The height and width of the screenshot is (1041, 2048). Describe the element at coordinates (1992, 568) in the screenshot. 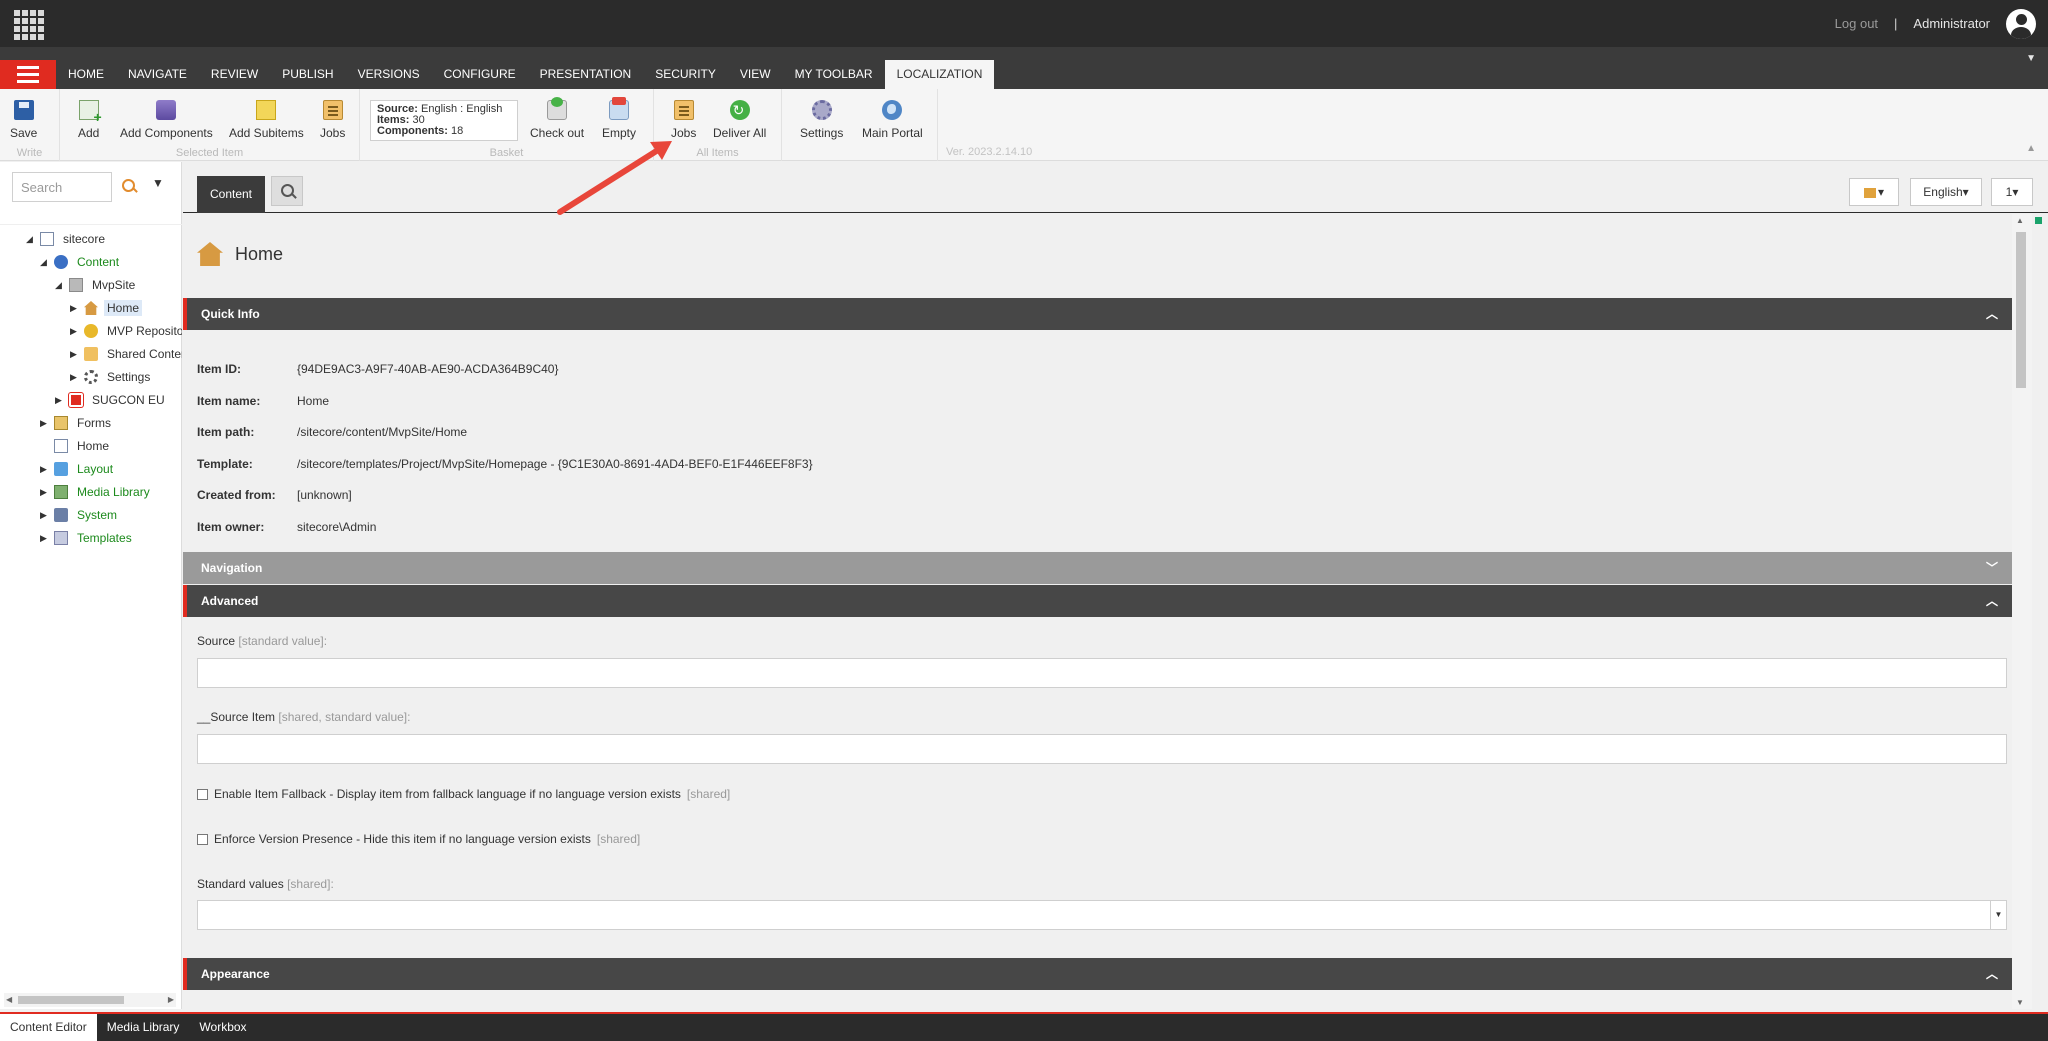

I see `chevron-down-icon: ﹀` at that location.